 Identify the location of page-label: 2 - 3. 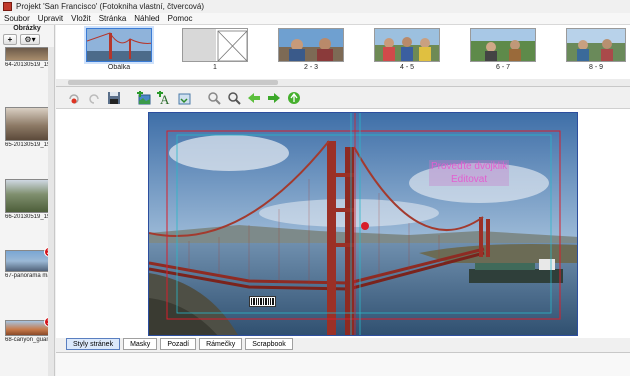
(310, 67).